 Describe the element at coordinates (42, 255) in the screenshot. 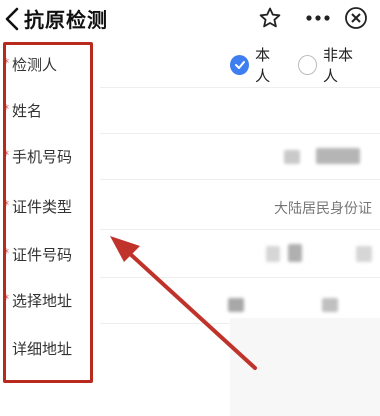

I see `field-label-id-number: 证件号码` at that location.